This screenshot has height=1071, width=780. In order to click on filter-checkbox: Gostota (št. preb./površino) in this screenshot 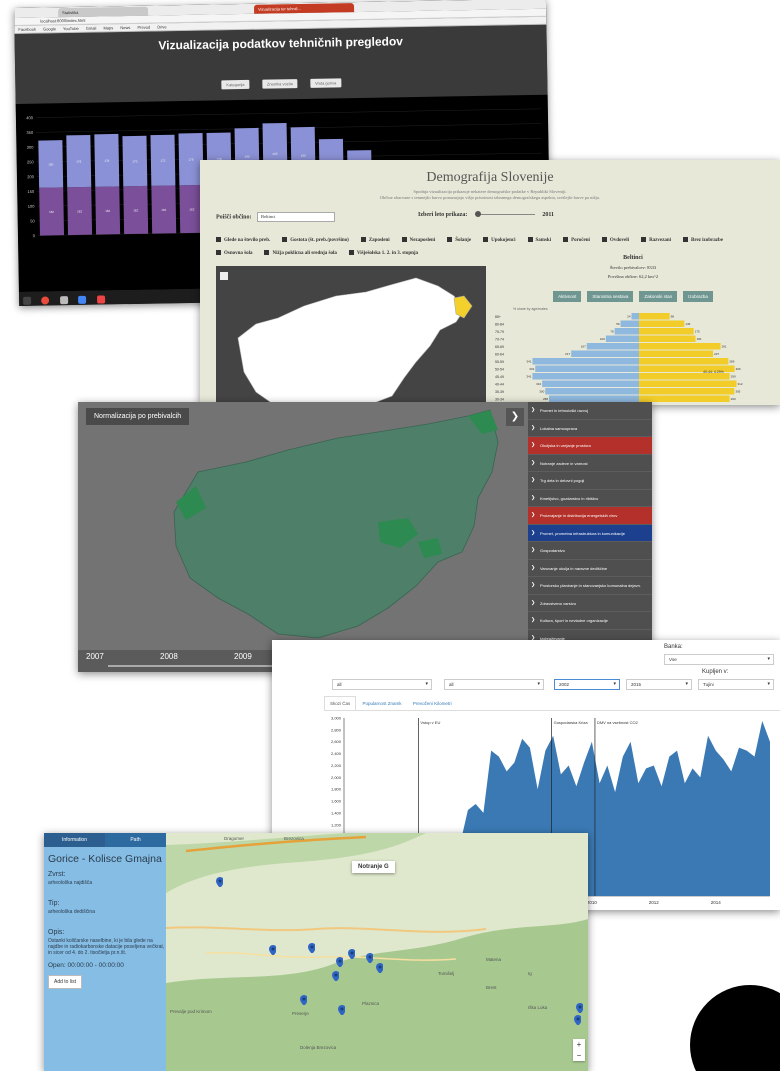, I will do `click(315, 240)`.